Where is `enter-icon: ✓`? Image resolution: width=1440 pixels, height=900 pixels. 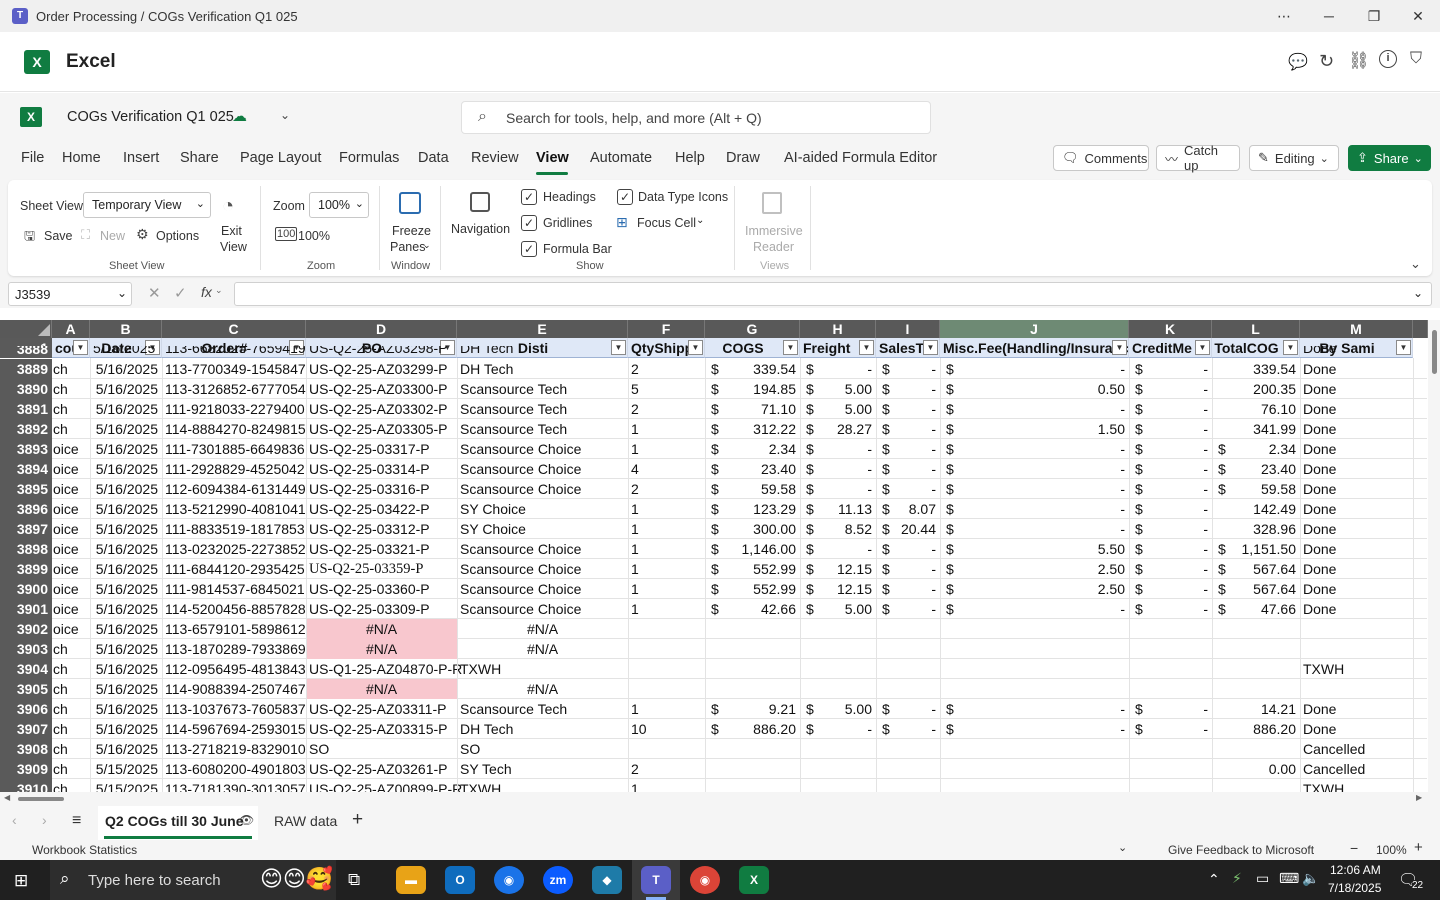 enter-icon: ✓ is located at coordinates (180, 293).